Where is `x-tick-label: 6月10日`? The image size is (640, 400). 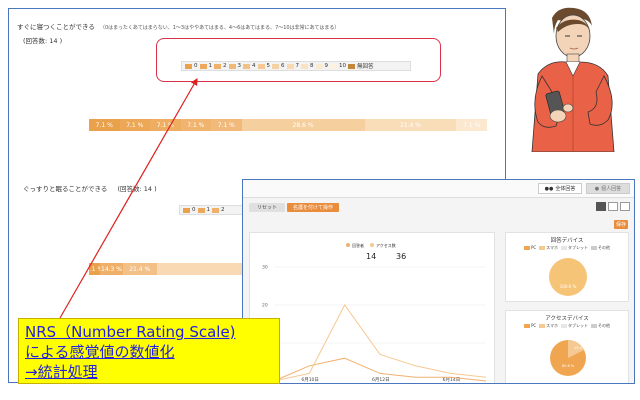
x-tick-label: 6月10日 is located at coordinates (310, 380).